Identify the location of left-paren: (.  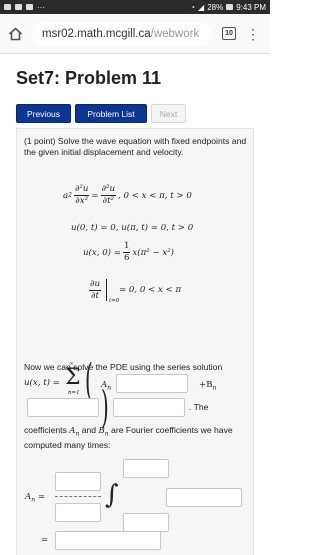
(89, 380).